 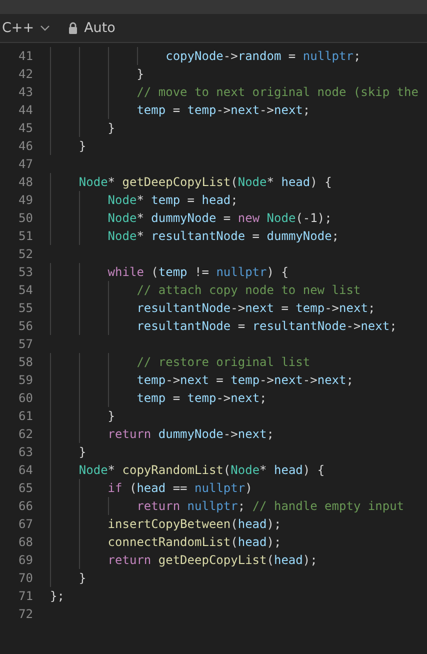 I want to click on line-number: 54, so click(x=25, y=290).